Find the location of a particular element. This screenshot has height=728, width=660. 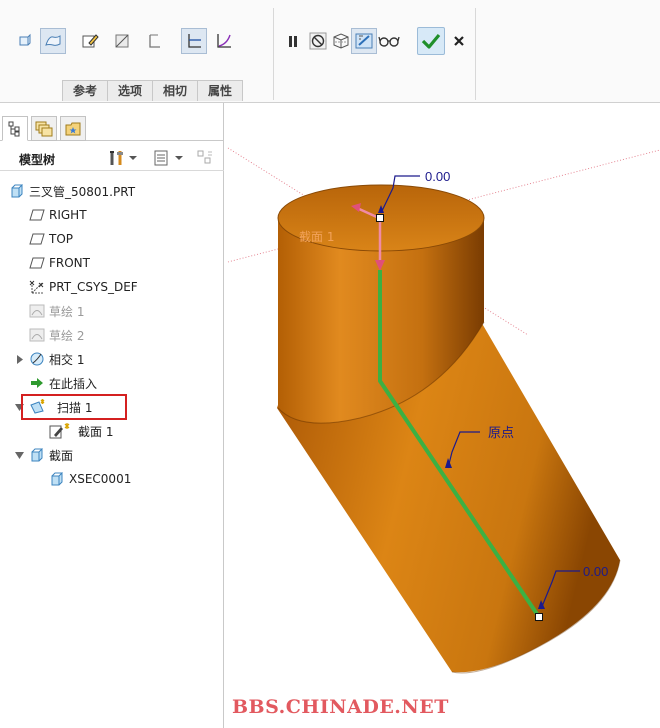

model-tree-title: 模型树 is located at coordinates (37, 160).